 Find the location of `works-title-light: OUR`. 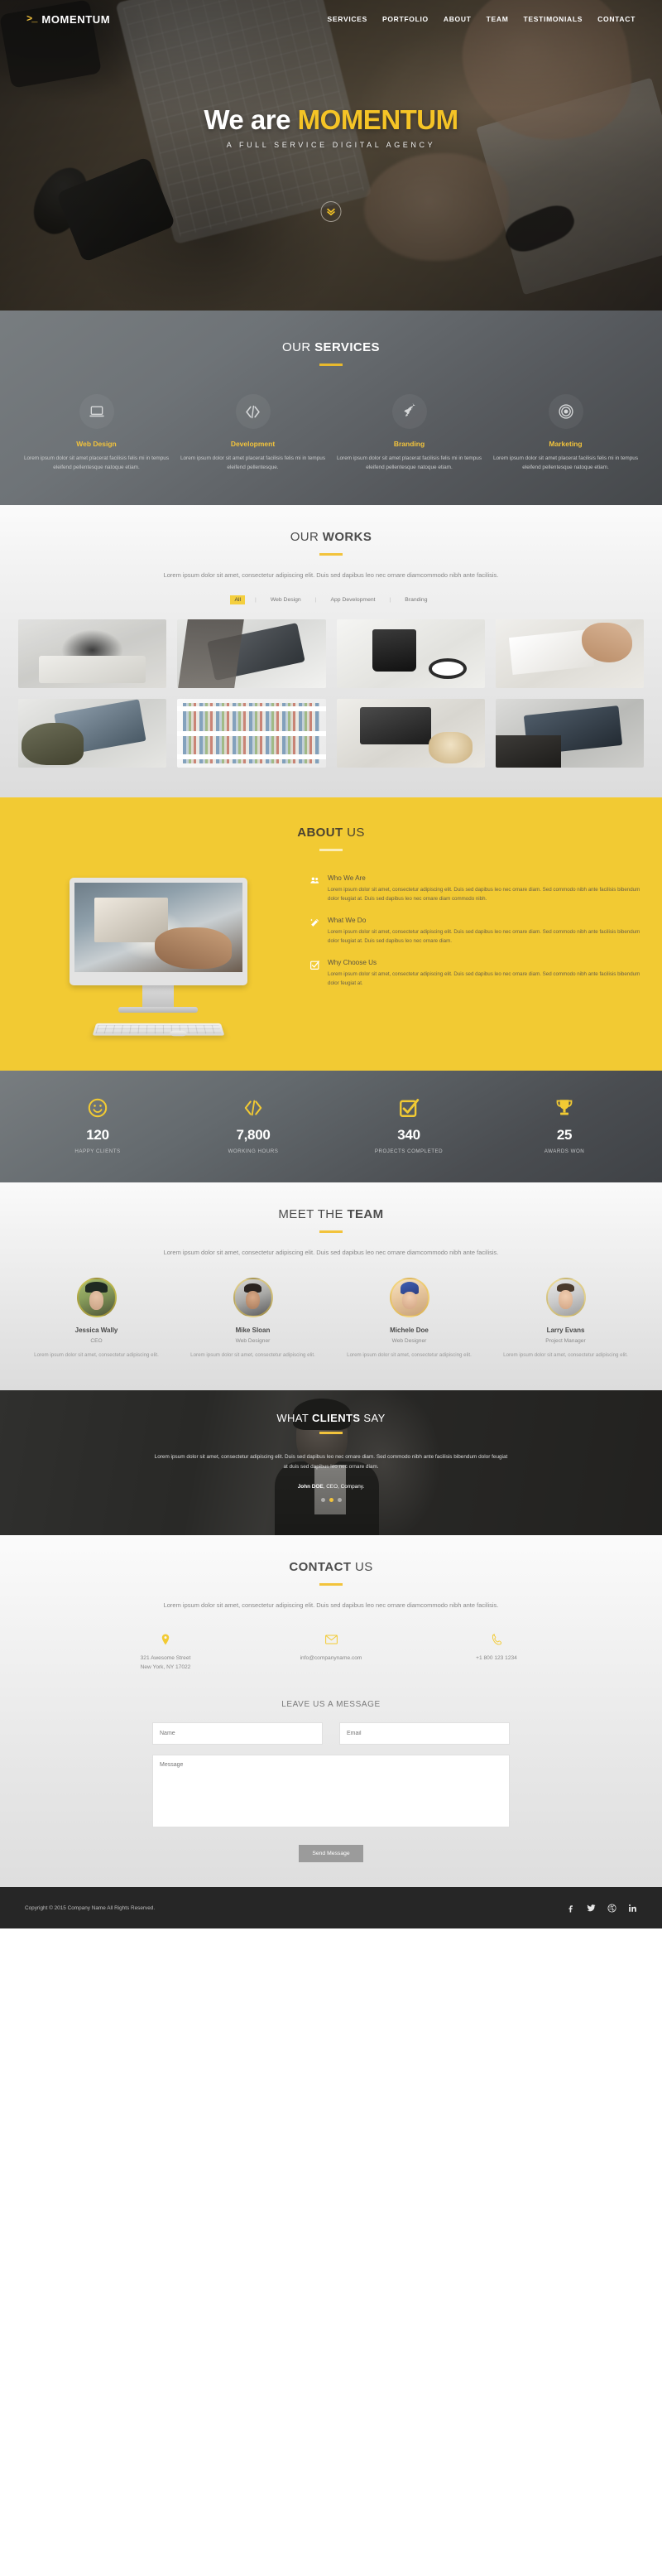

works-title-light: OUR is located at coordinates (306, 537).